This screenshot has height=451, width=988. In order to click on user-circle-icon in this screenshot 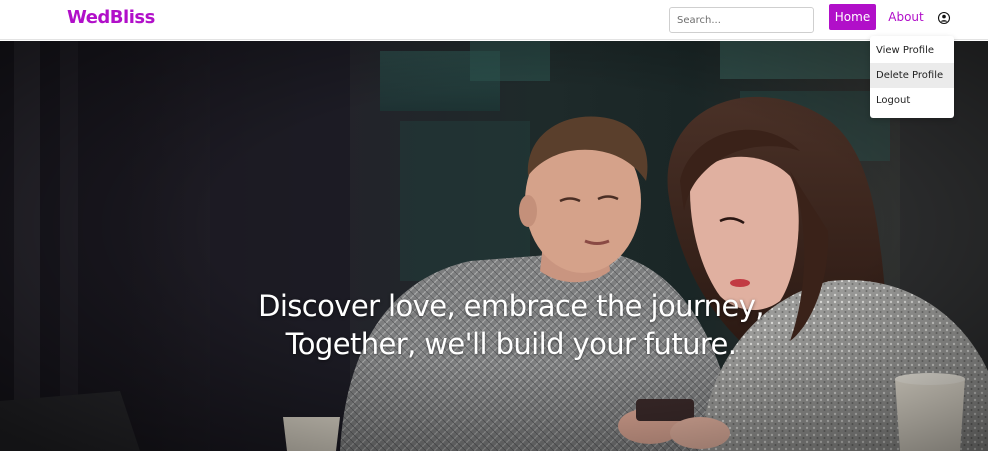, I will do `click(944, 17)`.